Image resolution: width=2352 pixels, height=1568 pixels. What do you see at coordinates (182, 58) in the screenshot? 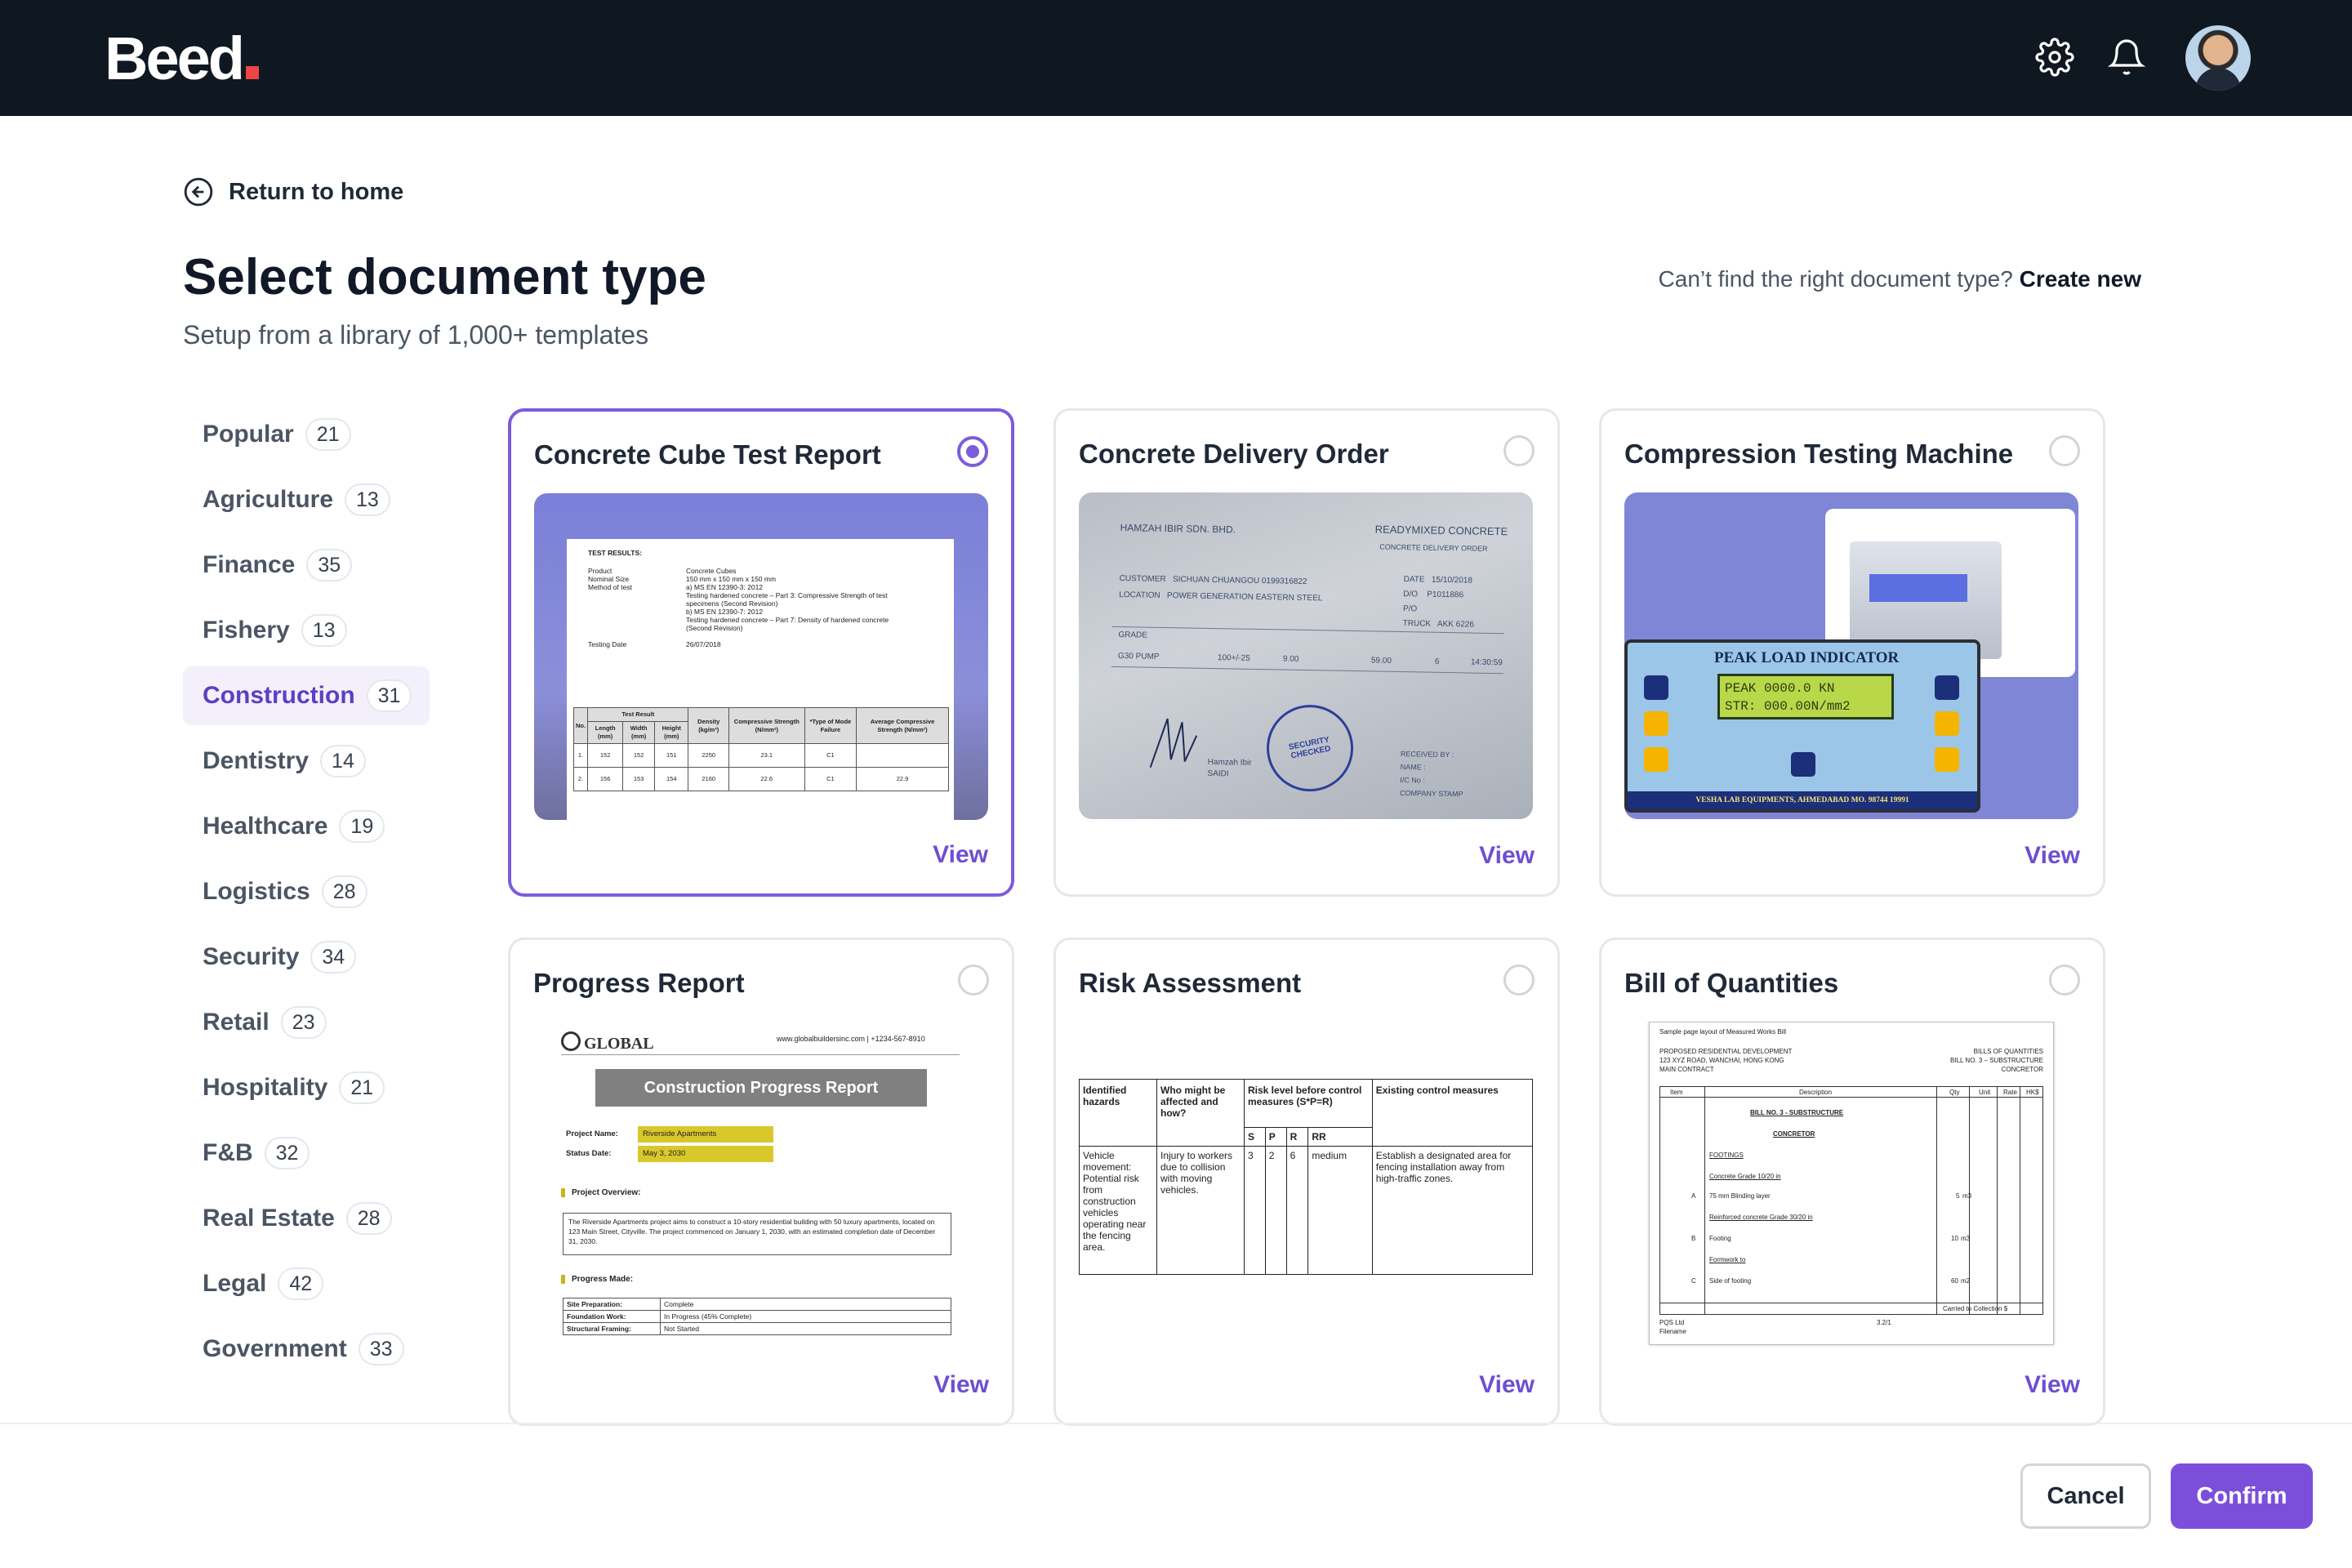
I see `brand-logo: Beed` at bounding box center [182, 58].